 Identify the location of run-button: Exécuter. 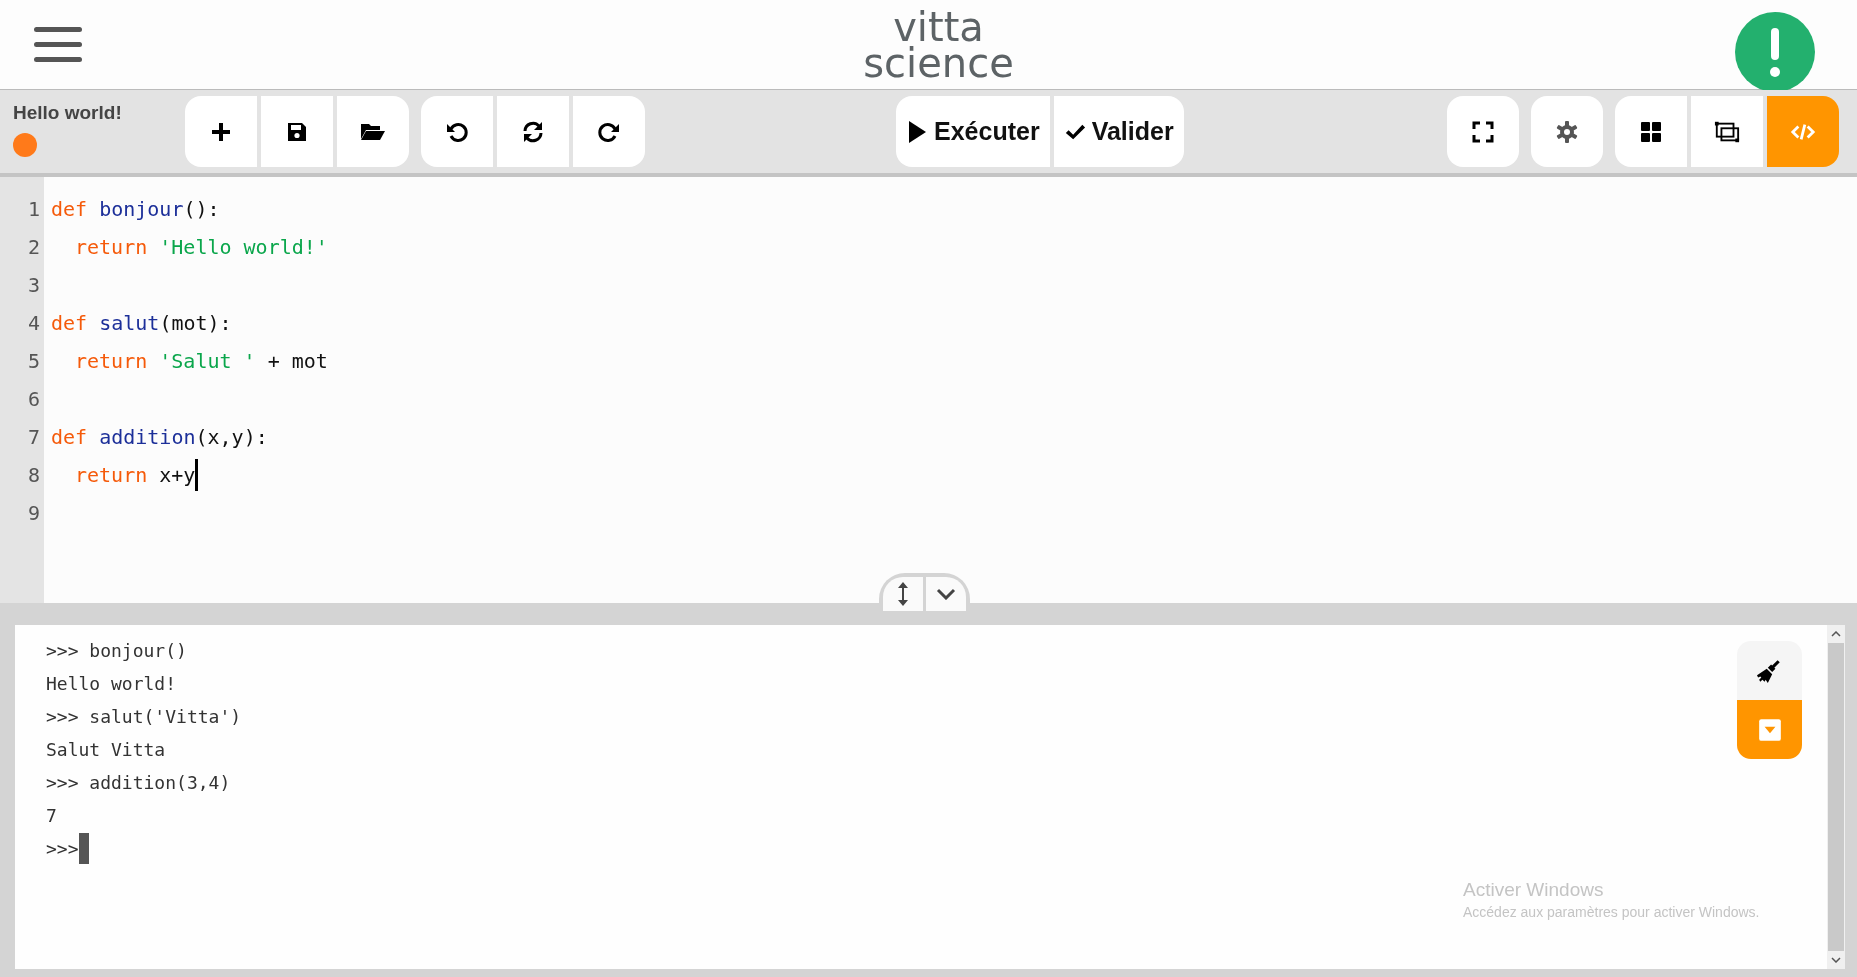
(973, 131).